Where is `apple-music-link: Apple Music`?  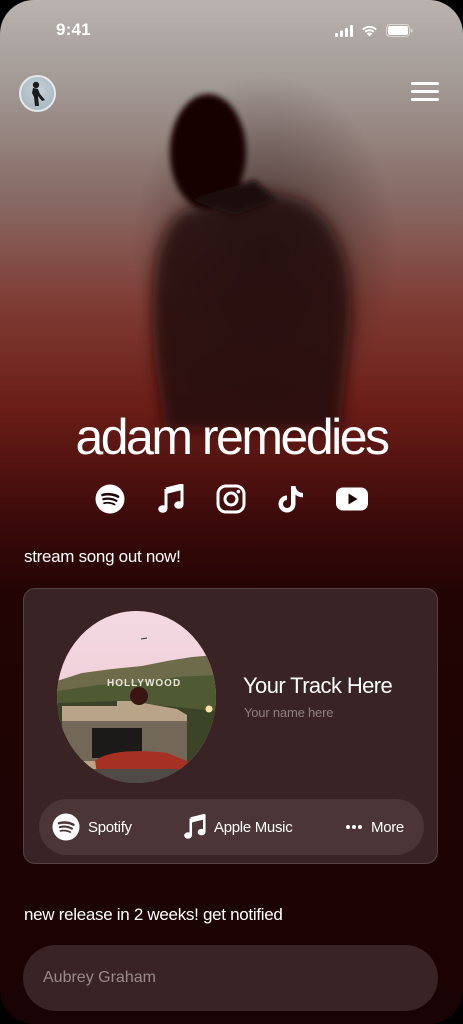
apple-music-link: Apple Music is located at coordinates (238, 827).